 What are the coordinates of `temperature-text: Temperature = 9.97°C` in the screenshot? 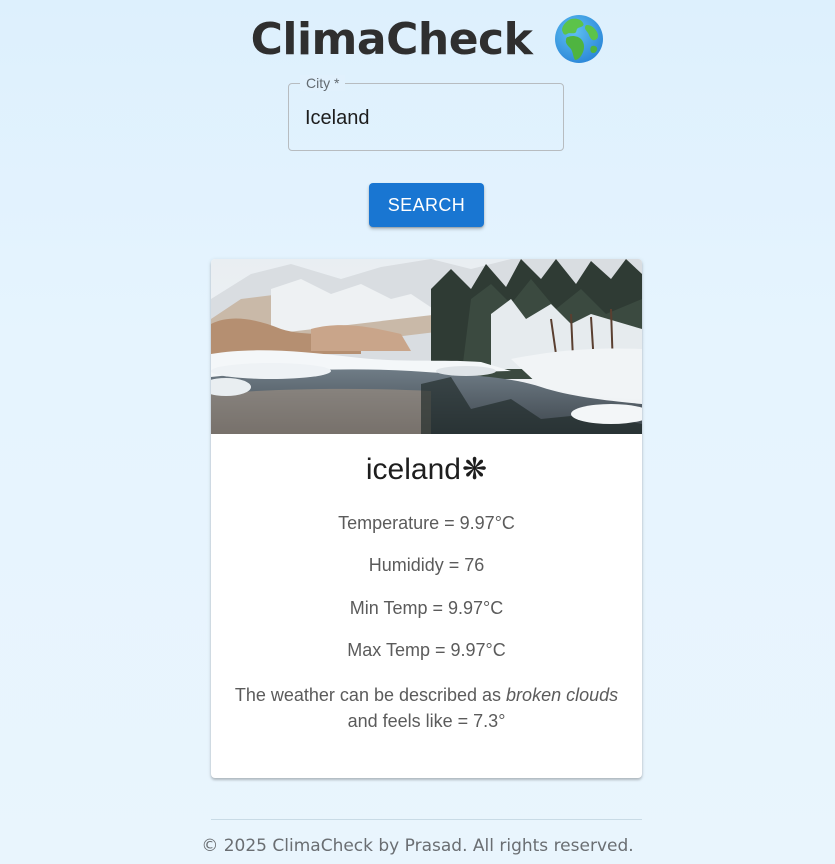 It's located at (426, 523).